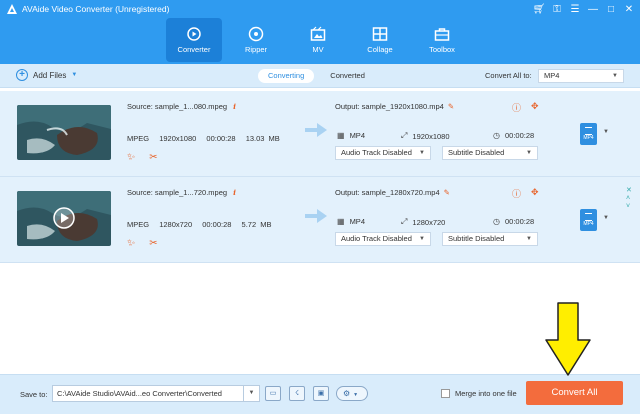 This screenshot has width=640, height=414. What do you see at coordinates (273, 393) in the screenshot?
I see `open-folder-icon: ▭` at bounding box center [273, 393].